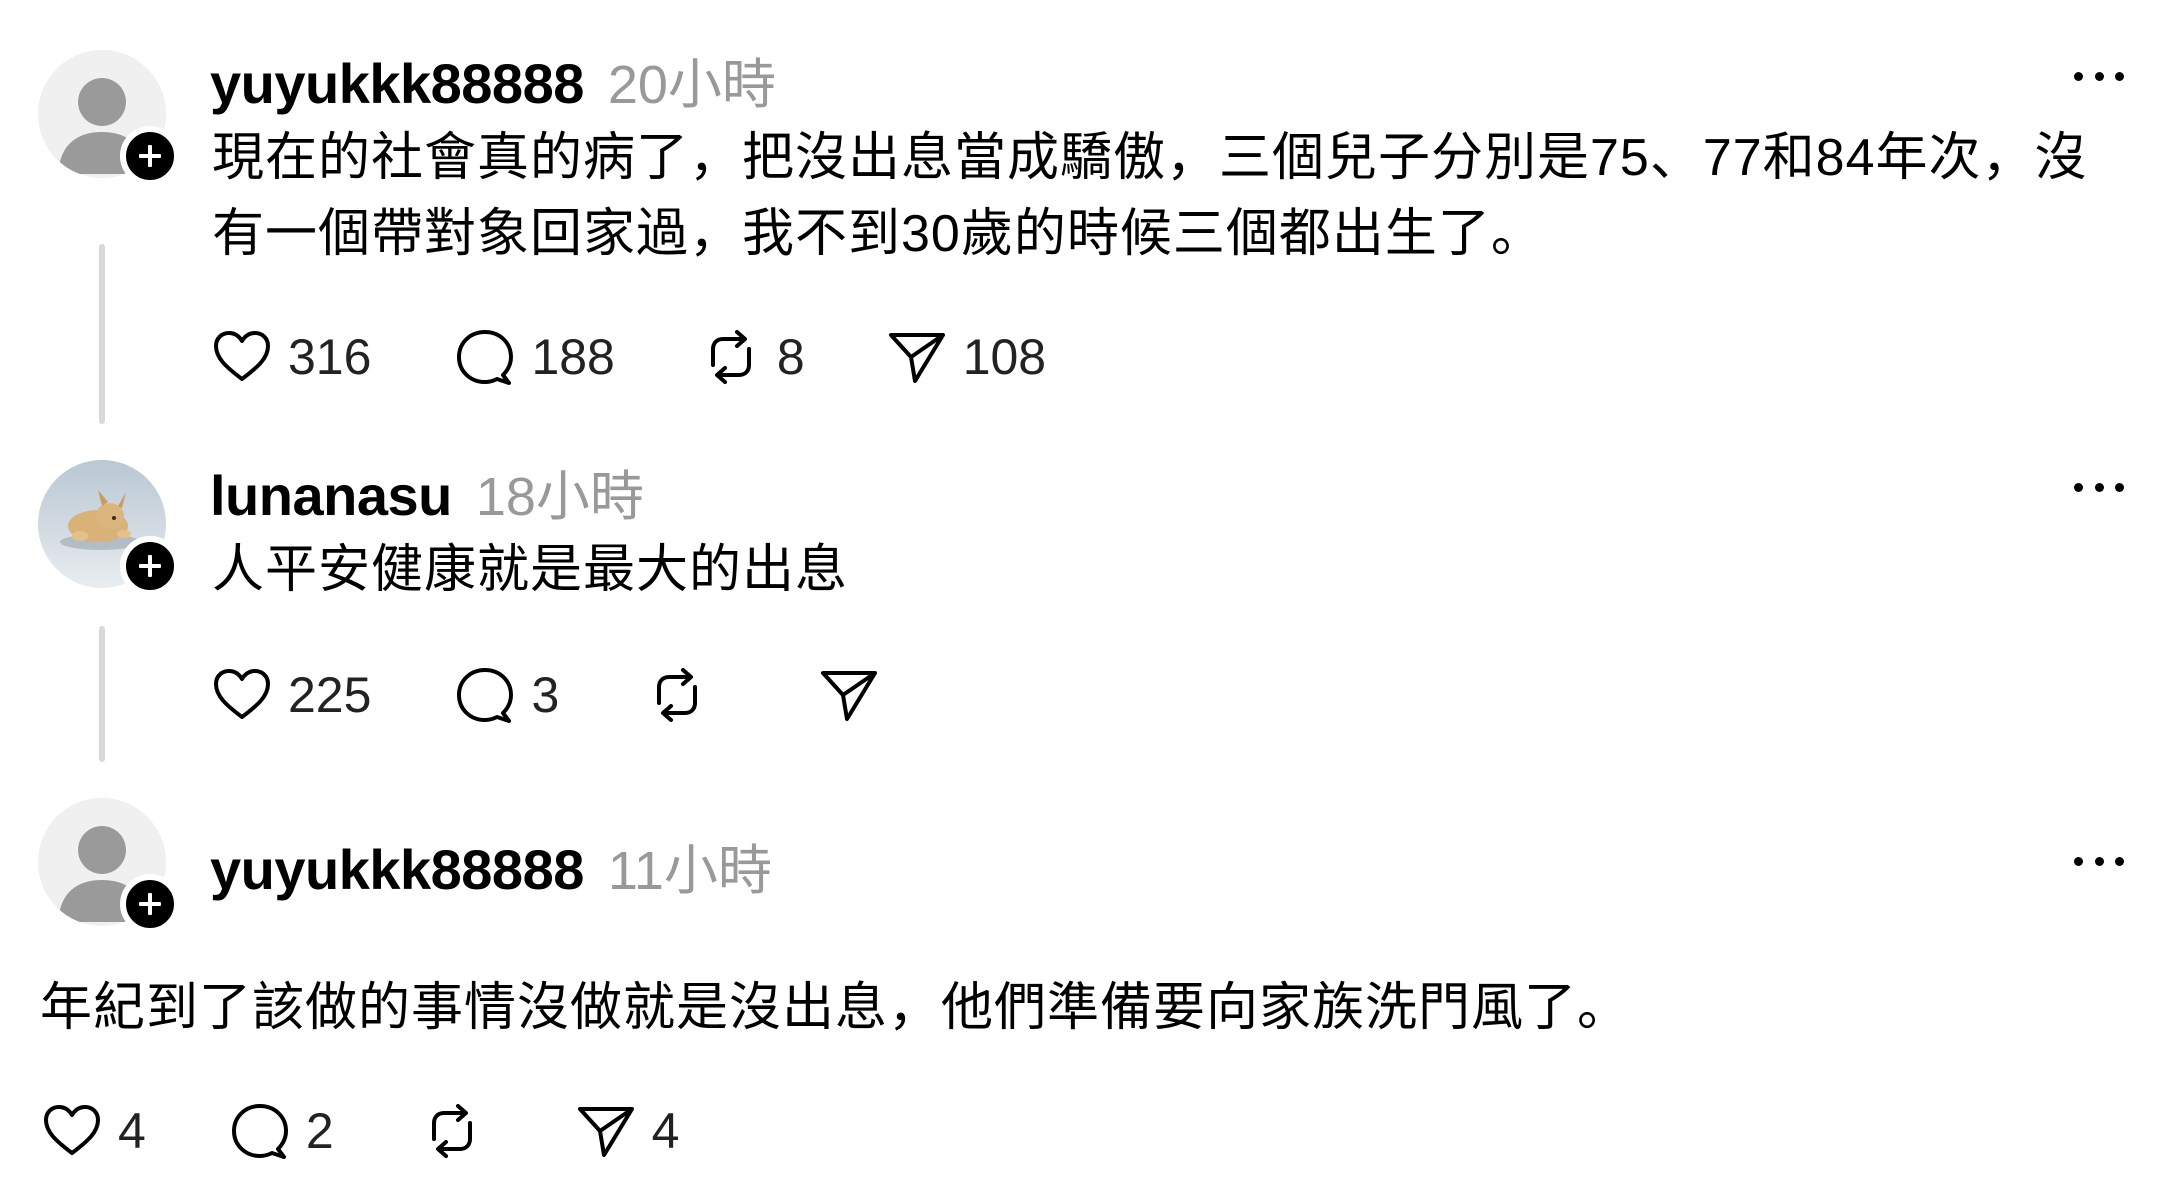 The height and width of the screenshot is (1184, 2174). I want to click on post-header: yuyukkk88888 11小時, so click(491, 865).